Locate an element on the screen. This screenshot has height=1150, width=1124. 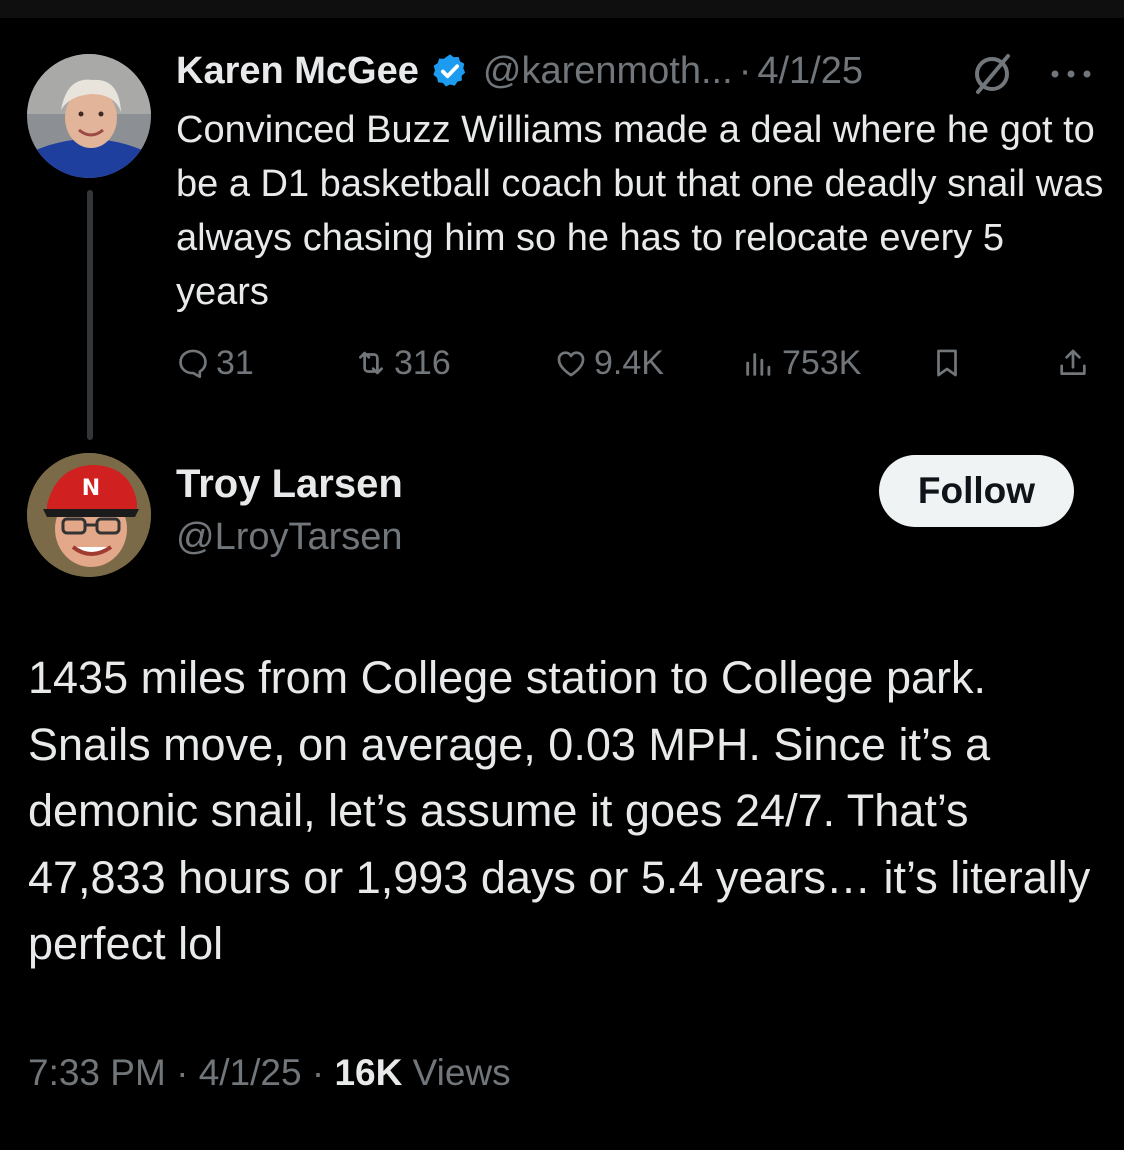
retweet-icon is located at coordinates (371, 363).